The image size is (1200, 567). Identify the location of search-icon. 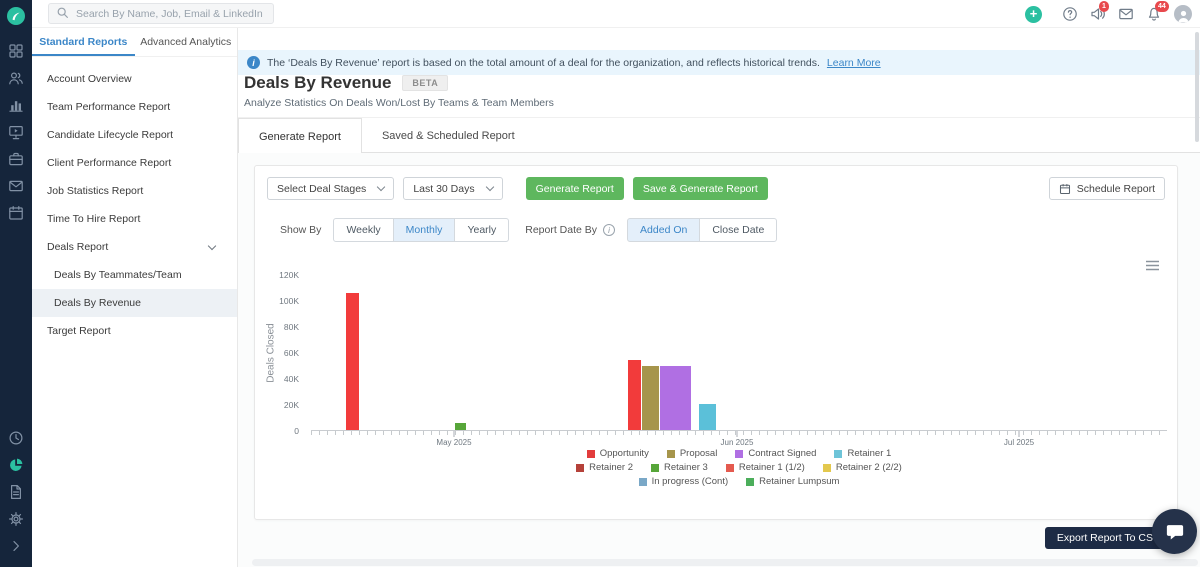
(62, 14).